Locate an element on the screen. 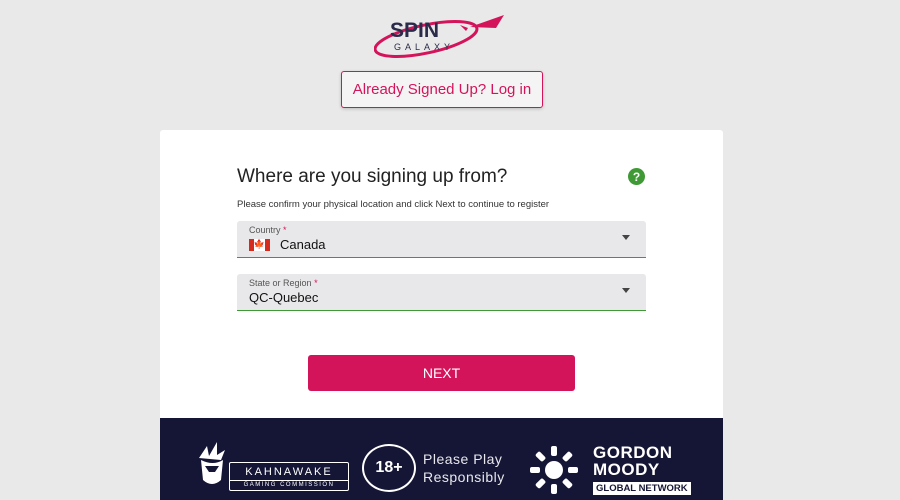  gordon-moody-badge: GORDON MOODY GLOBAL NETWORK is located at coordinates (644, 470).